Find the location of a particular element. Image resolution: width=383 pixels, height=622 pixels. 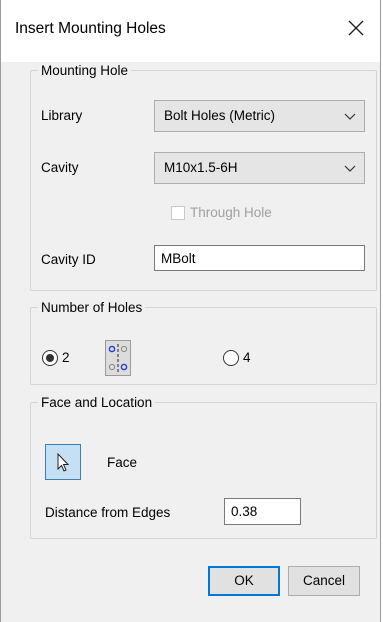

cursor-arrow-icon is located at coordinates (63, 462).